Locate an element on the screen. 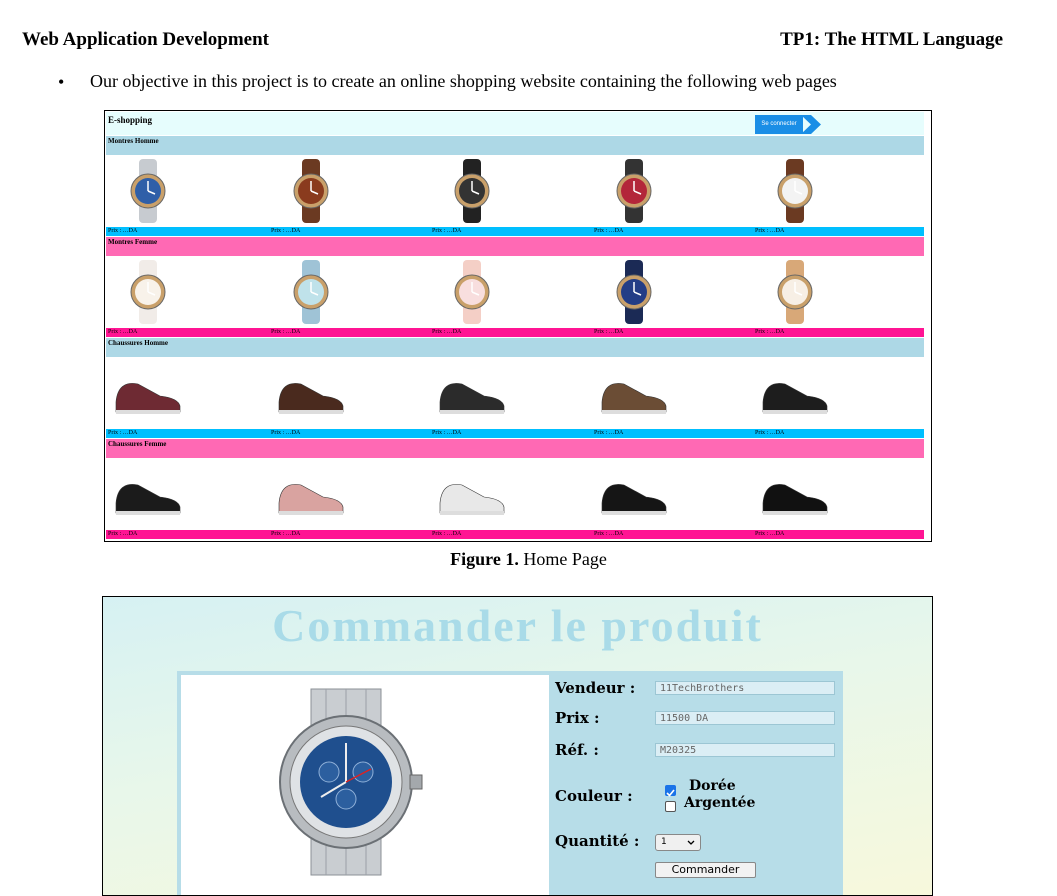 The height and width of the screenshot is (896, 1057). connect-button: Se connecter is located at coordinates (779, 124).